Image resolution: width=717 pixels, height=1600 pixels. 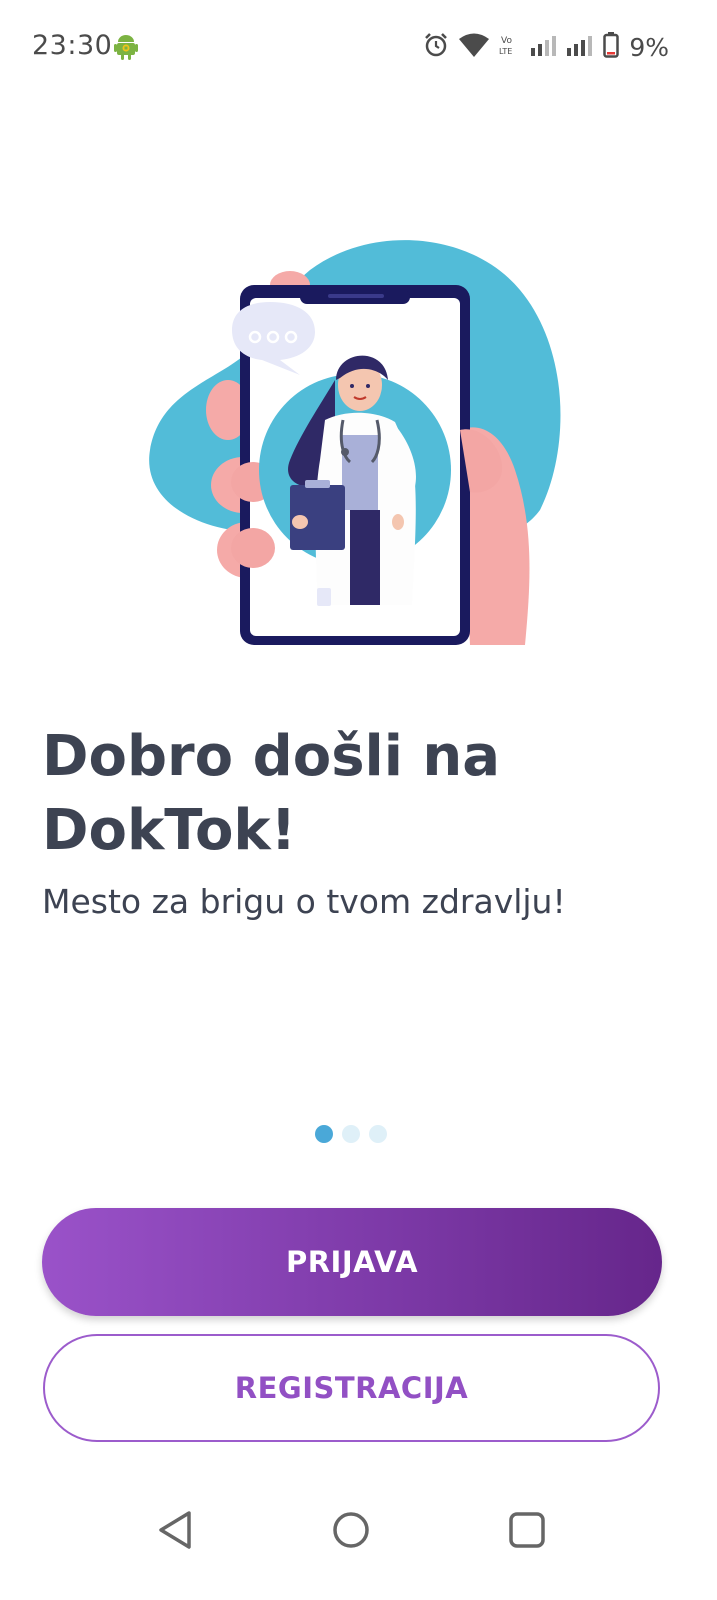 I want to click on wifi-icon, so click(x=474, y=47).